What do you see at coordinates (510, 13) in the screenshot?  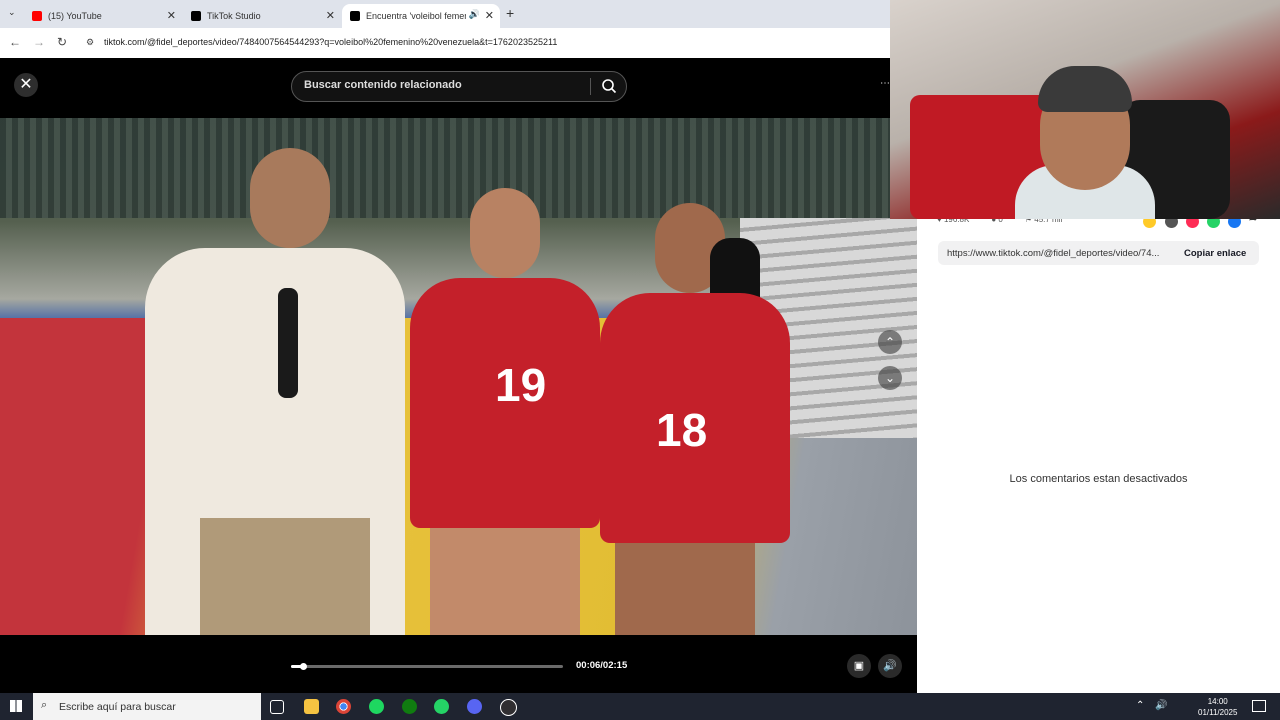 I see `new-tab-button: +` at bounding box center [510, 13].